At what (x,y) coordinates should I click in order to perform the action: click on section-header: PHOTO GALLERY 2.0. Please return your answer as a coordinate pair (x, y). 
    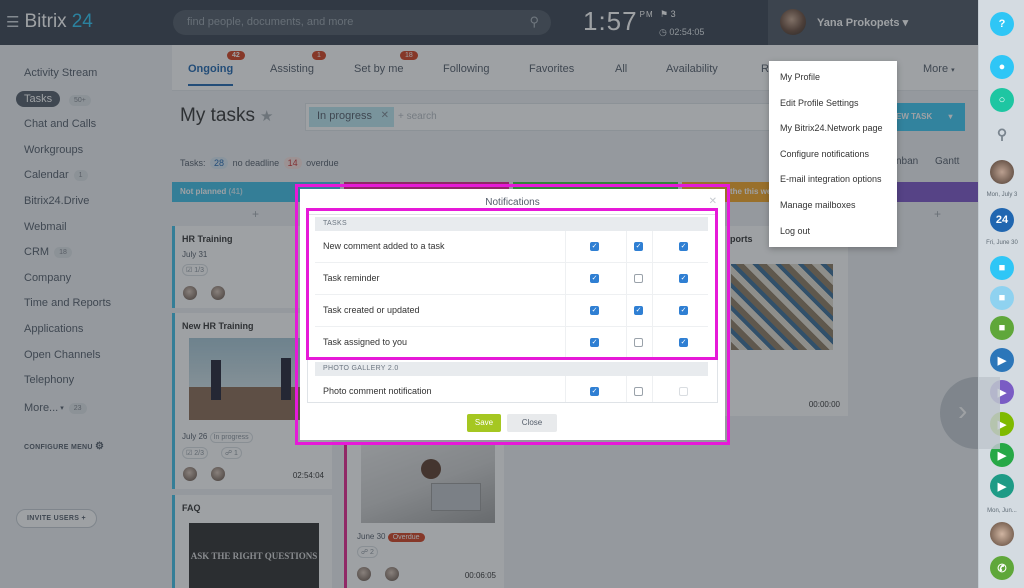
    Looking at the image, I should click on (511, 369).